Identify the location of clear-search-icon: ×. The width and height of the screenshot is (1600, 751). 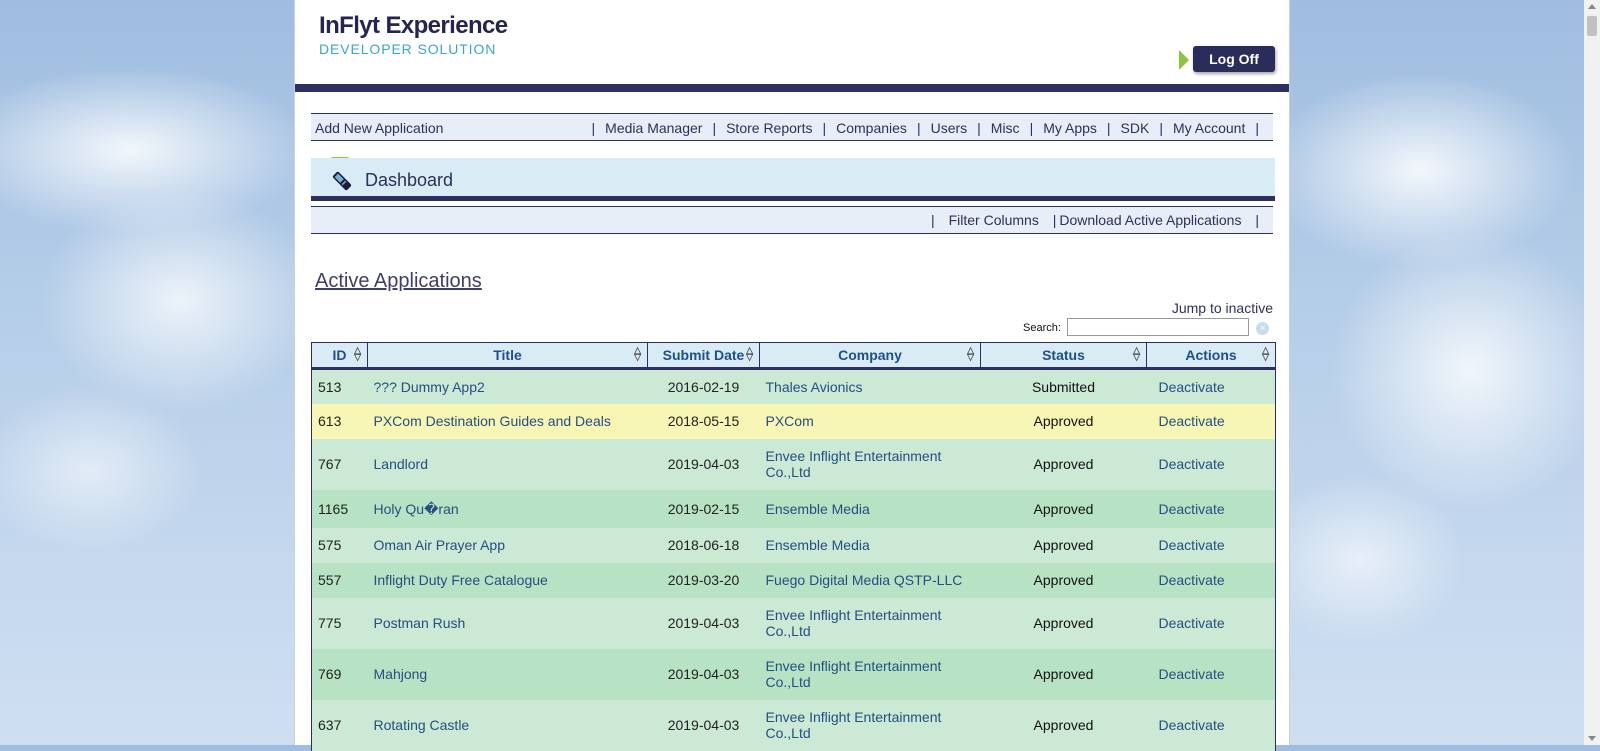
(1262, 328).